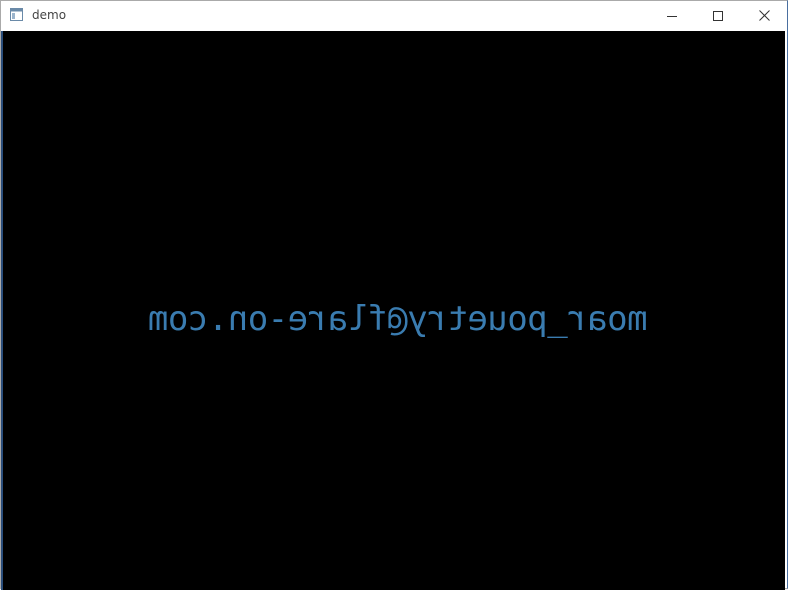 This screenshot has width=788, height=590. I want to click on maximize-icon, so click(718, 15).